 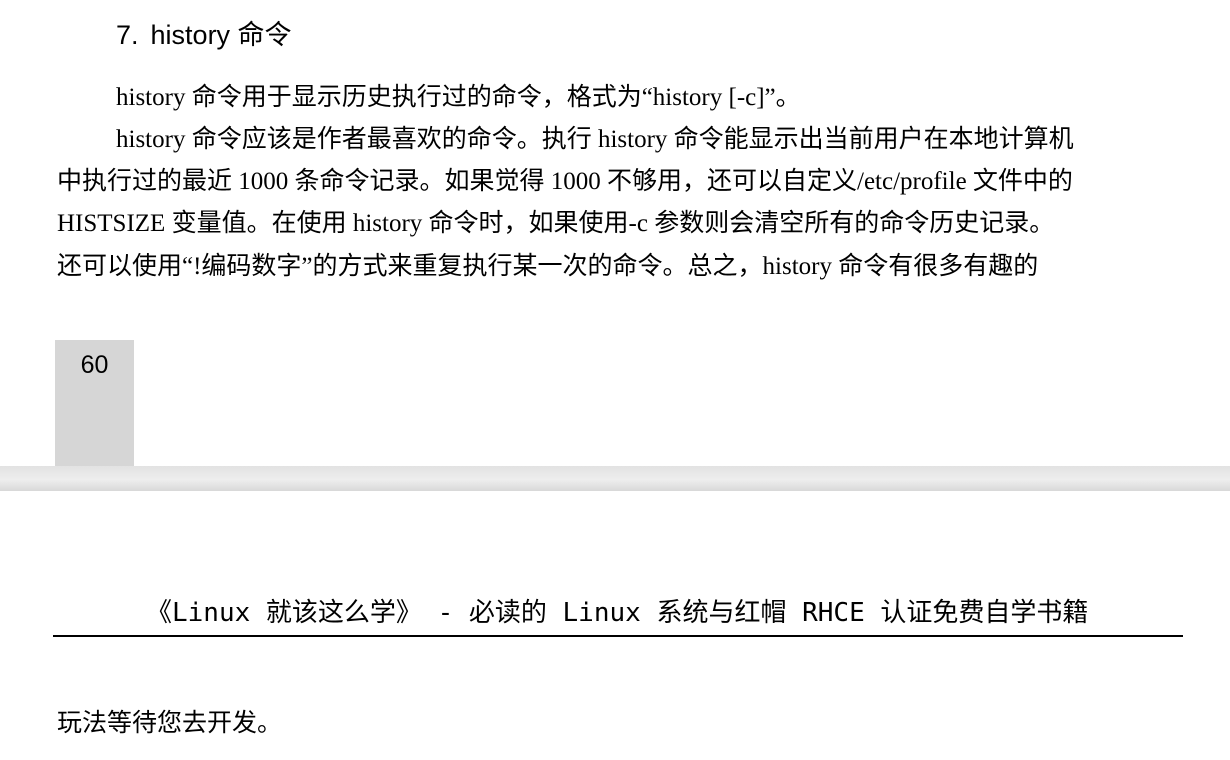 I want to click on header-rule, so click(x=618, y=636).